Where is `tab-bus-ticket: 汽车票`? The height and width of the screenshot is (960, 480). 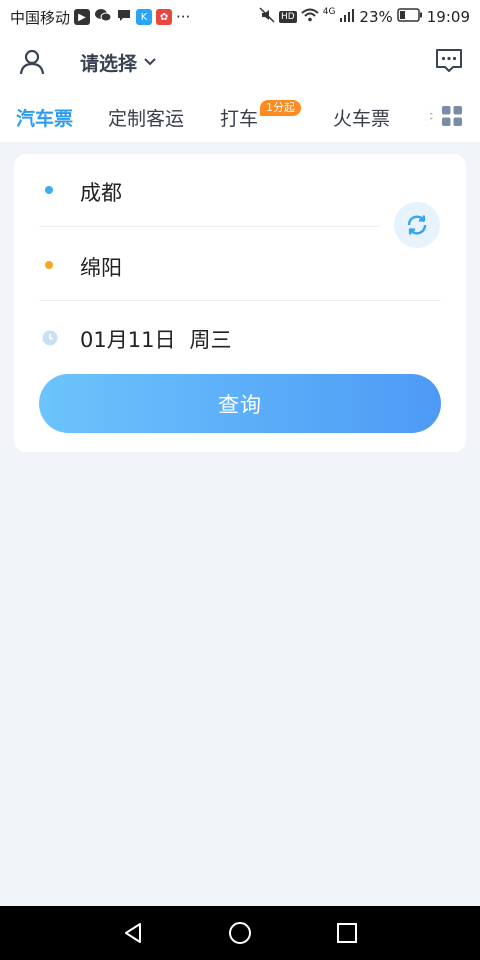
tab-bus-ticket: 汽车票 is located at coordinates (44, 117).